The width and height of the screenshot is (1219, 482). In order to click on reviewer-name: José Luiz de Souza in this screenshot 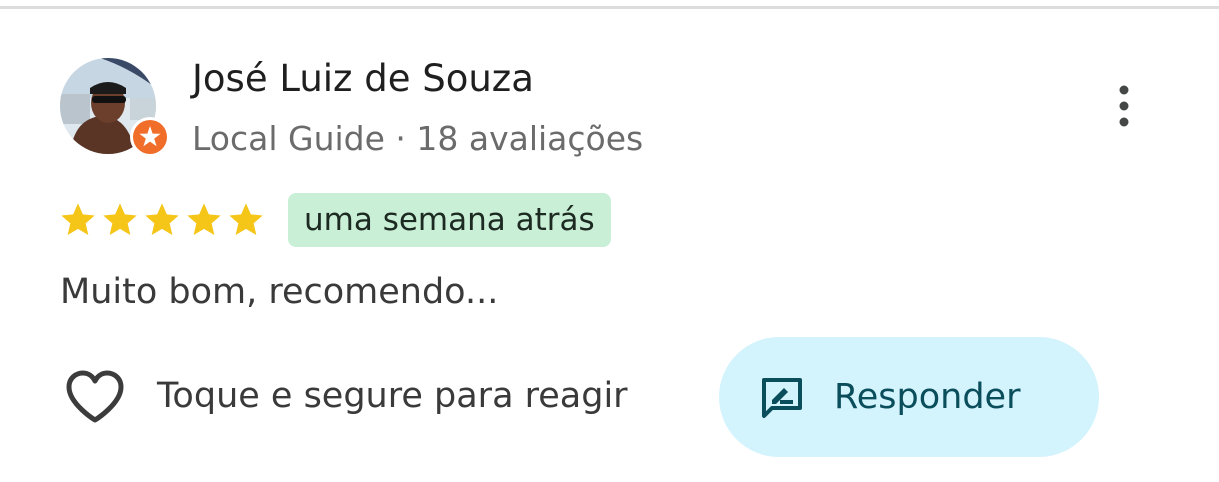, I will do `click(363, 79)`.